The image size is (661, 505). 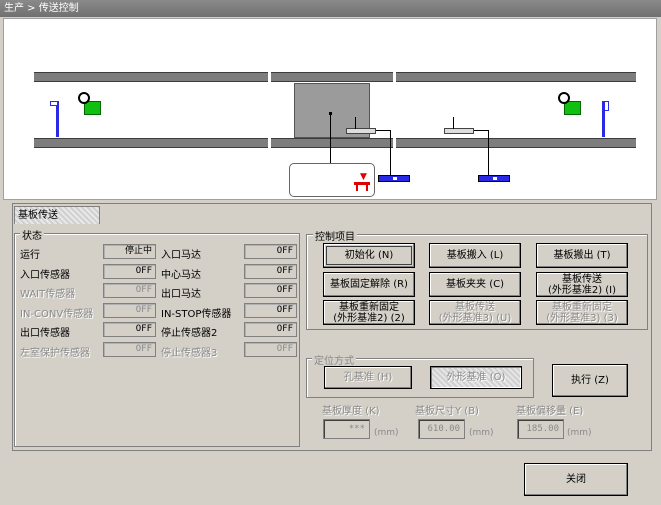 What do you see at coordinates (151, 77) in the screenshot?
I see `upper-rail-left` at bounding box center [151, 77].